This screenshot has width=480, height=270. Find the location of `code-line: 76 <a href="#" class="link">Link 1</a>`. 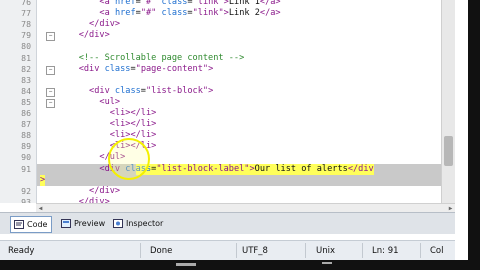

code-line: 76 <a href="#" class="link">Link 1</a> is located at coordinates (227, 4).